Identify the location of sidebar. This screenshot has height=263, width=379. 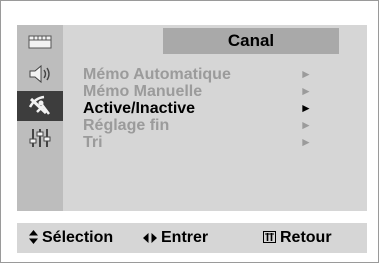
(40, 118).